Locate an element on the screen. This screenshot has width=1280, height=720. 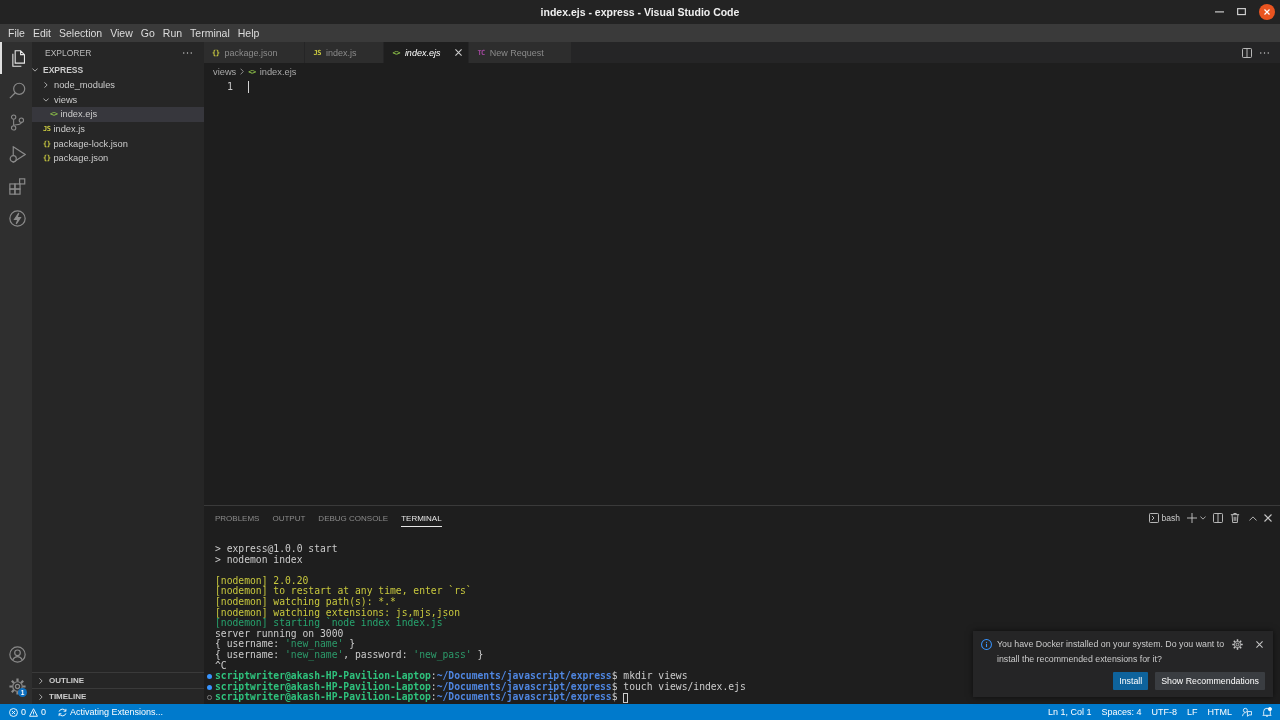
text-cursor is located at coordinates (248, 86).